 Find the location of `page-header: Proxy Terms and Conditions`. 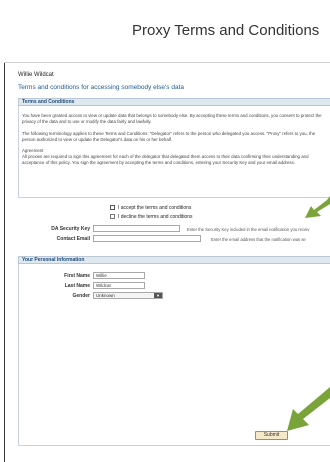

page-header: Proxy Terms and Conditions is located at coordinates (167, 31).